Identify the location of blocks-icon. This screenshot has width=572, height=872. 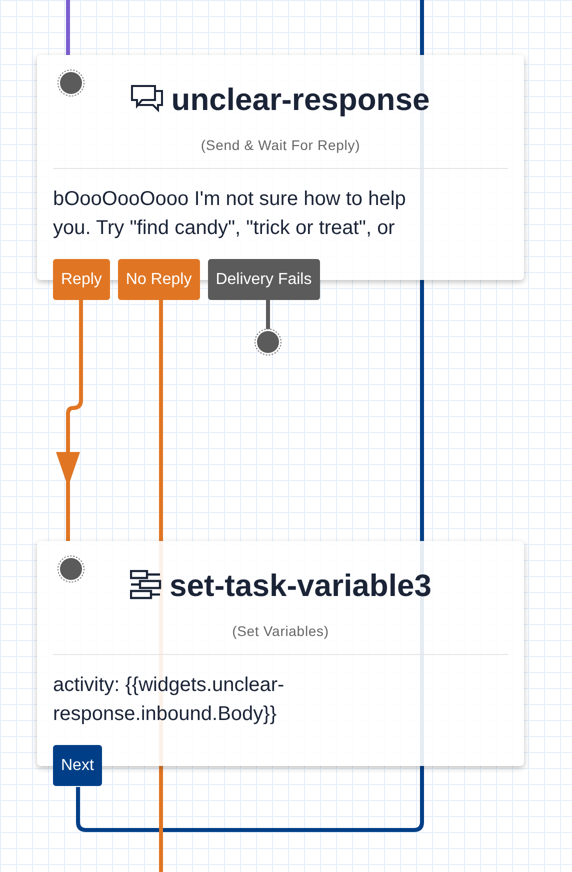
(146, 585).